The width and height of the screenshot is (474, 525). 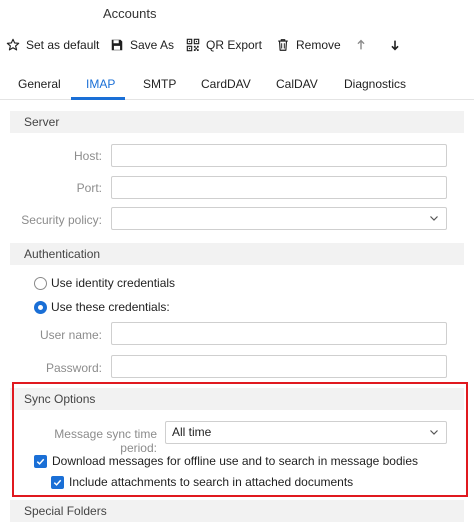 I want to click on security-policy-select, so click(x=279, y=218).